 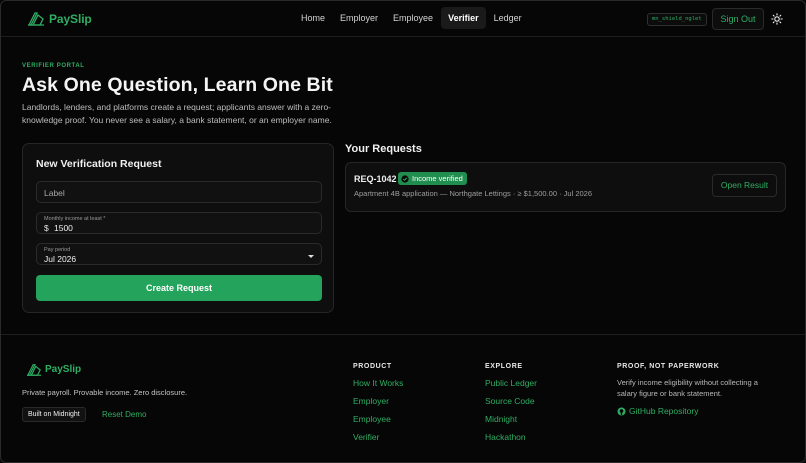 What do you see at coordinates (313, 18) in the screenshot?
I see `nav-home: Home` at bounding box center [313, 18].